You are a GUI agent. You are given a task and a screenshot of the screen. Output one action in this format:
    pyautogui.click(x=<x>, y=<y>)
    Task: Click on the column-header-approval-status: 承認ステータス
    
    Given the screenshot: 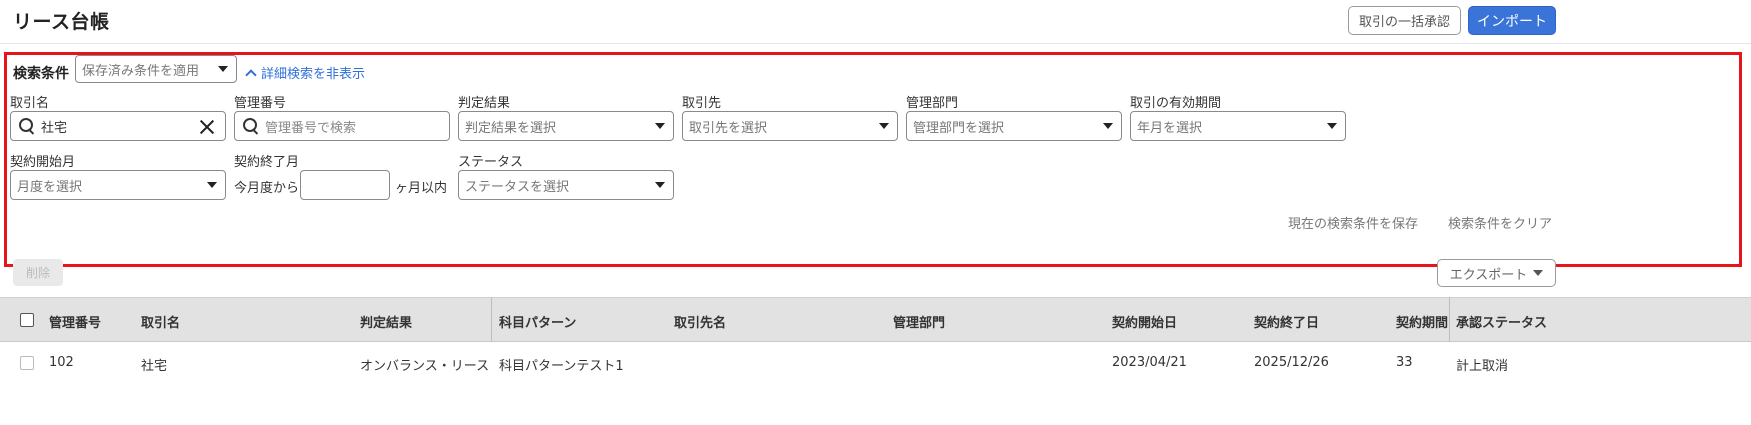 What is the action you would take?
    pyautogui.click(x=1501, y=321)
    